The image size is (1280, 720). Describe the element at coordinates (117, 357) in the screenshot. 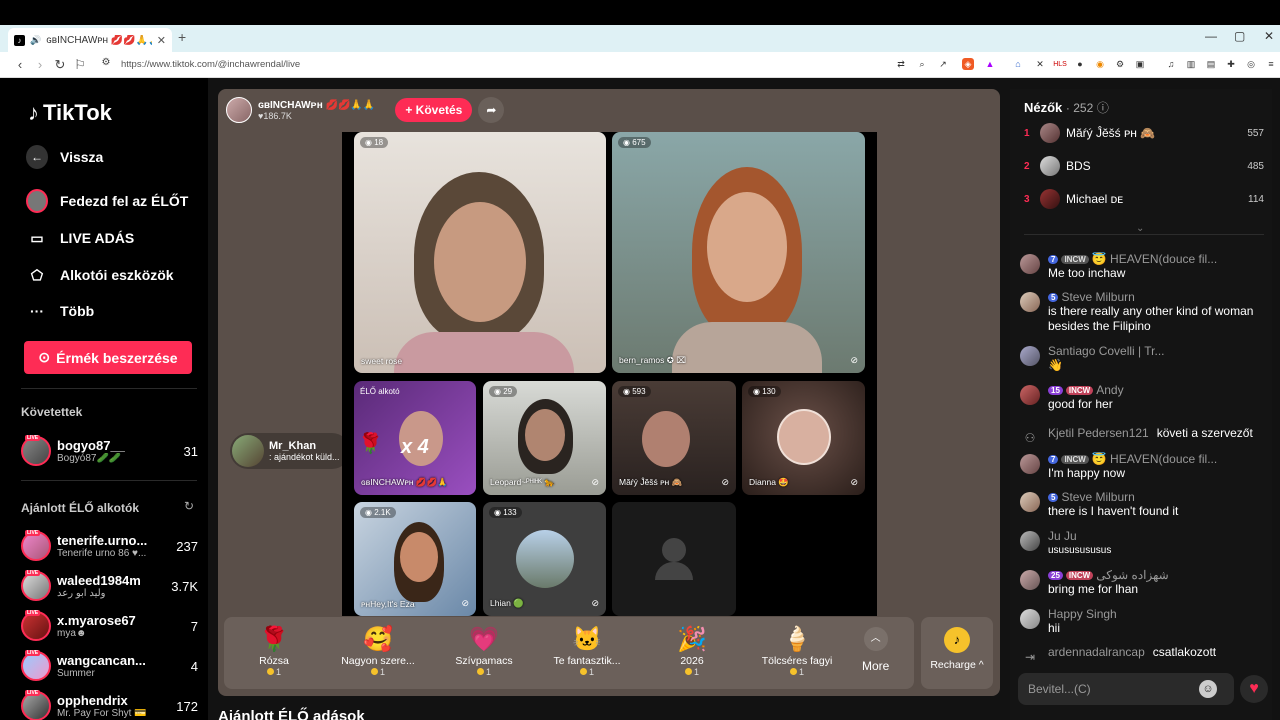

I see `get-coins-label: Érmék beszerzése` at that location.